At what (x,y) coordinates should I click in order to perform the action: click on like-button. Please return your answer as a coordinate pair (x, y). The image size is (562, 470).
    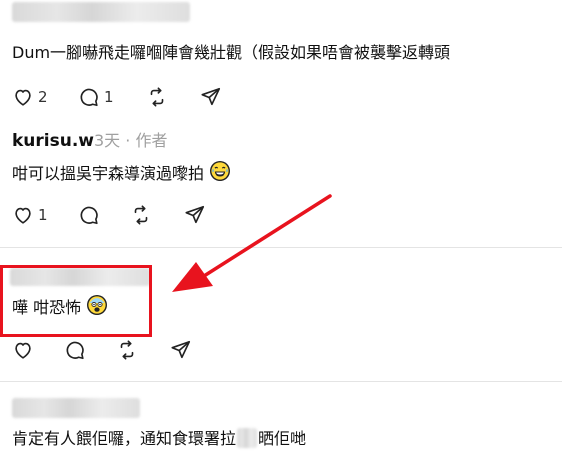
    Looking at the image, I should click on (23, 350).